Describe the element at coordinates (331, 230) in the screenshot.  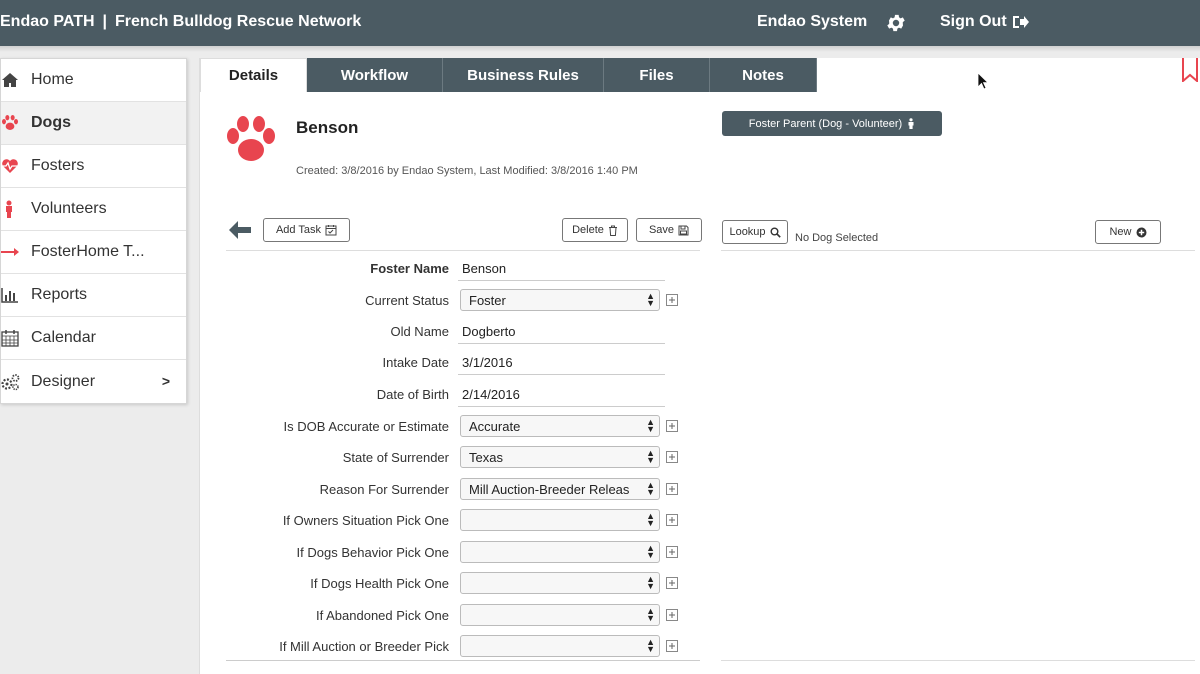
I see `calendar-check-icon` at that location.